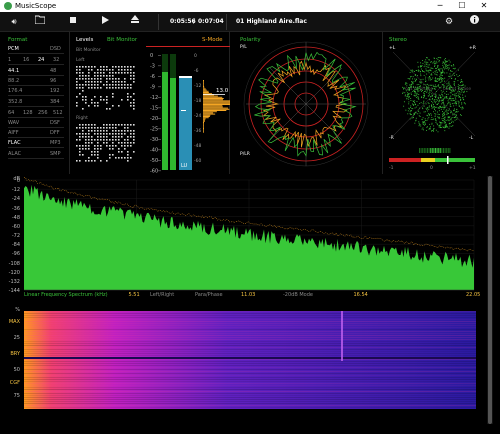 This screenshot has width=500, height=434. I want to click on info-icon, so click(474, 22).